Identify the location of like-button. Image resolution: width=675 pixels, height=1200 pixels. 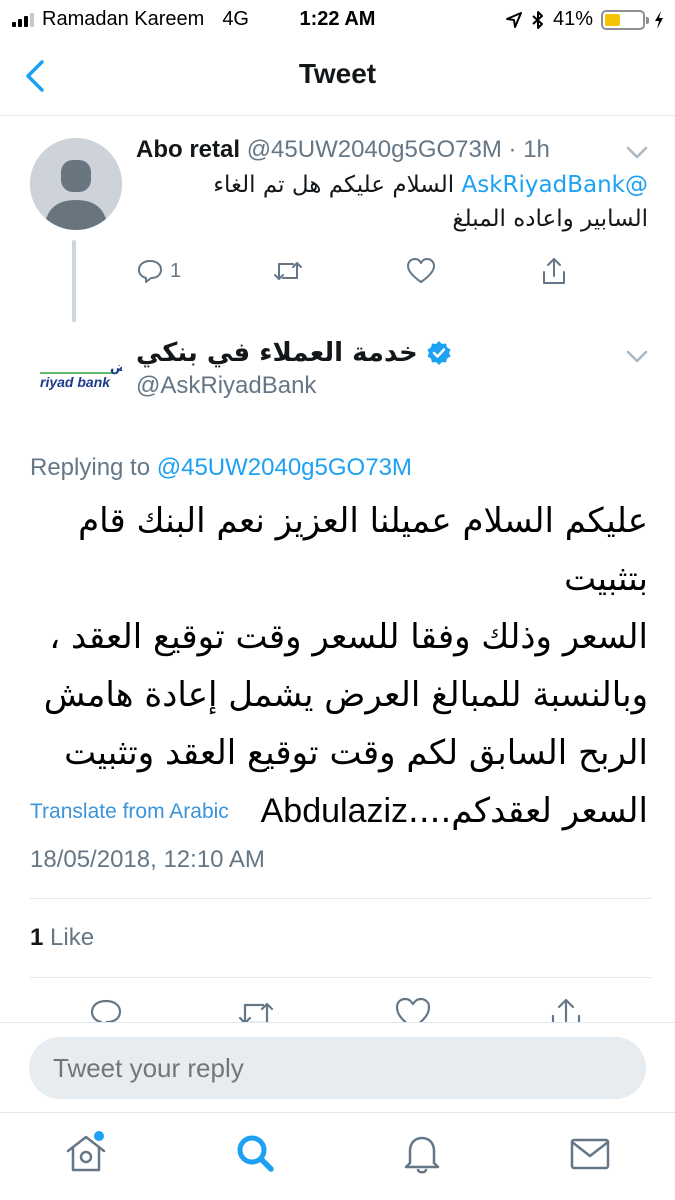
(473, 271).